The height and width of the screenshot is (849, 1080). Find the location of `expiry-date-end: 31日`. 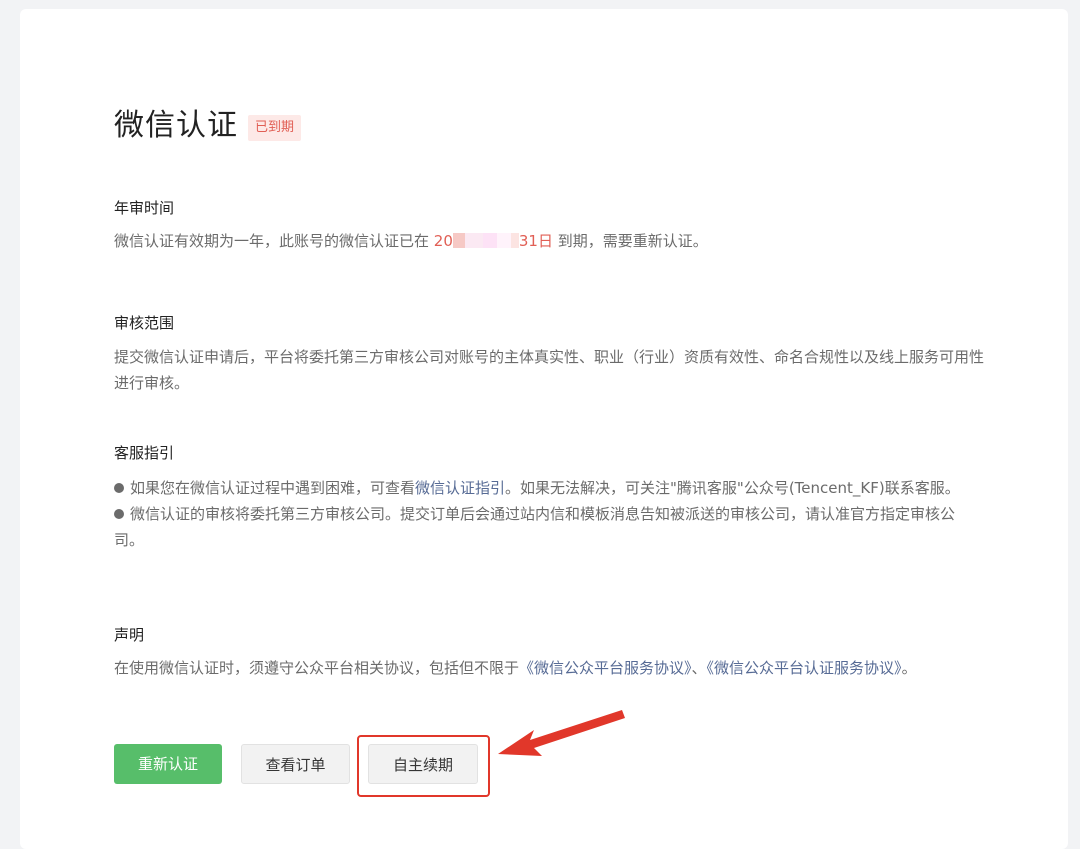

expiry-date-end: 31日 is located at coordinates (535, 241).